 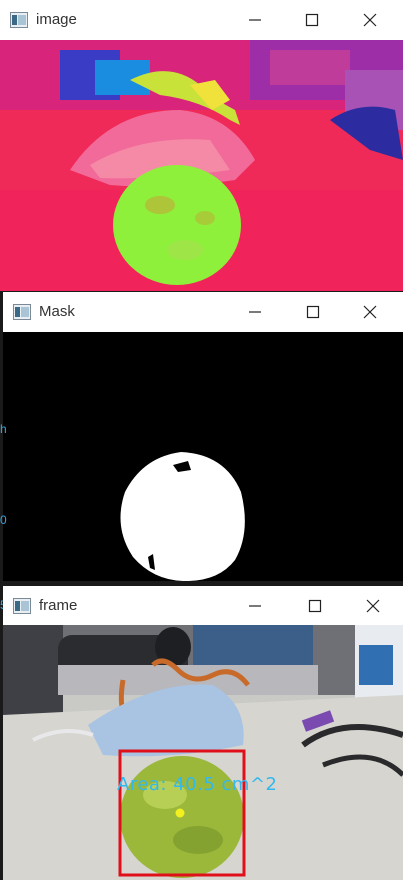 What do you see at coordinates (197, 784) in the screenshot?
I see `area-measurement-label: Area: 40.5 cm^2` at bounding box center [197, 784].